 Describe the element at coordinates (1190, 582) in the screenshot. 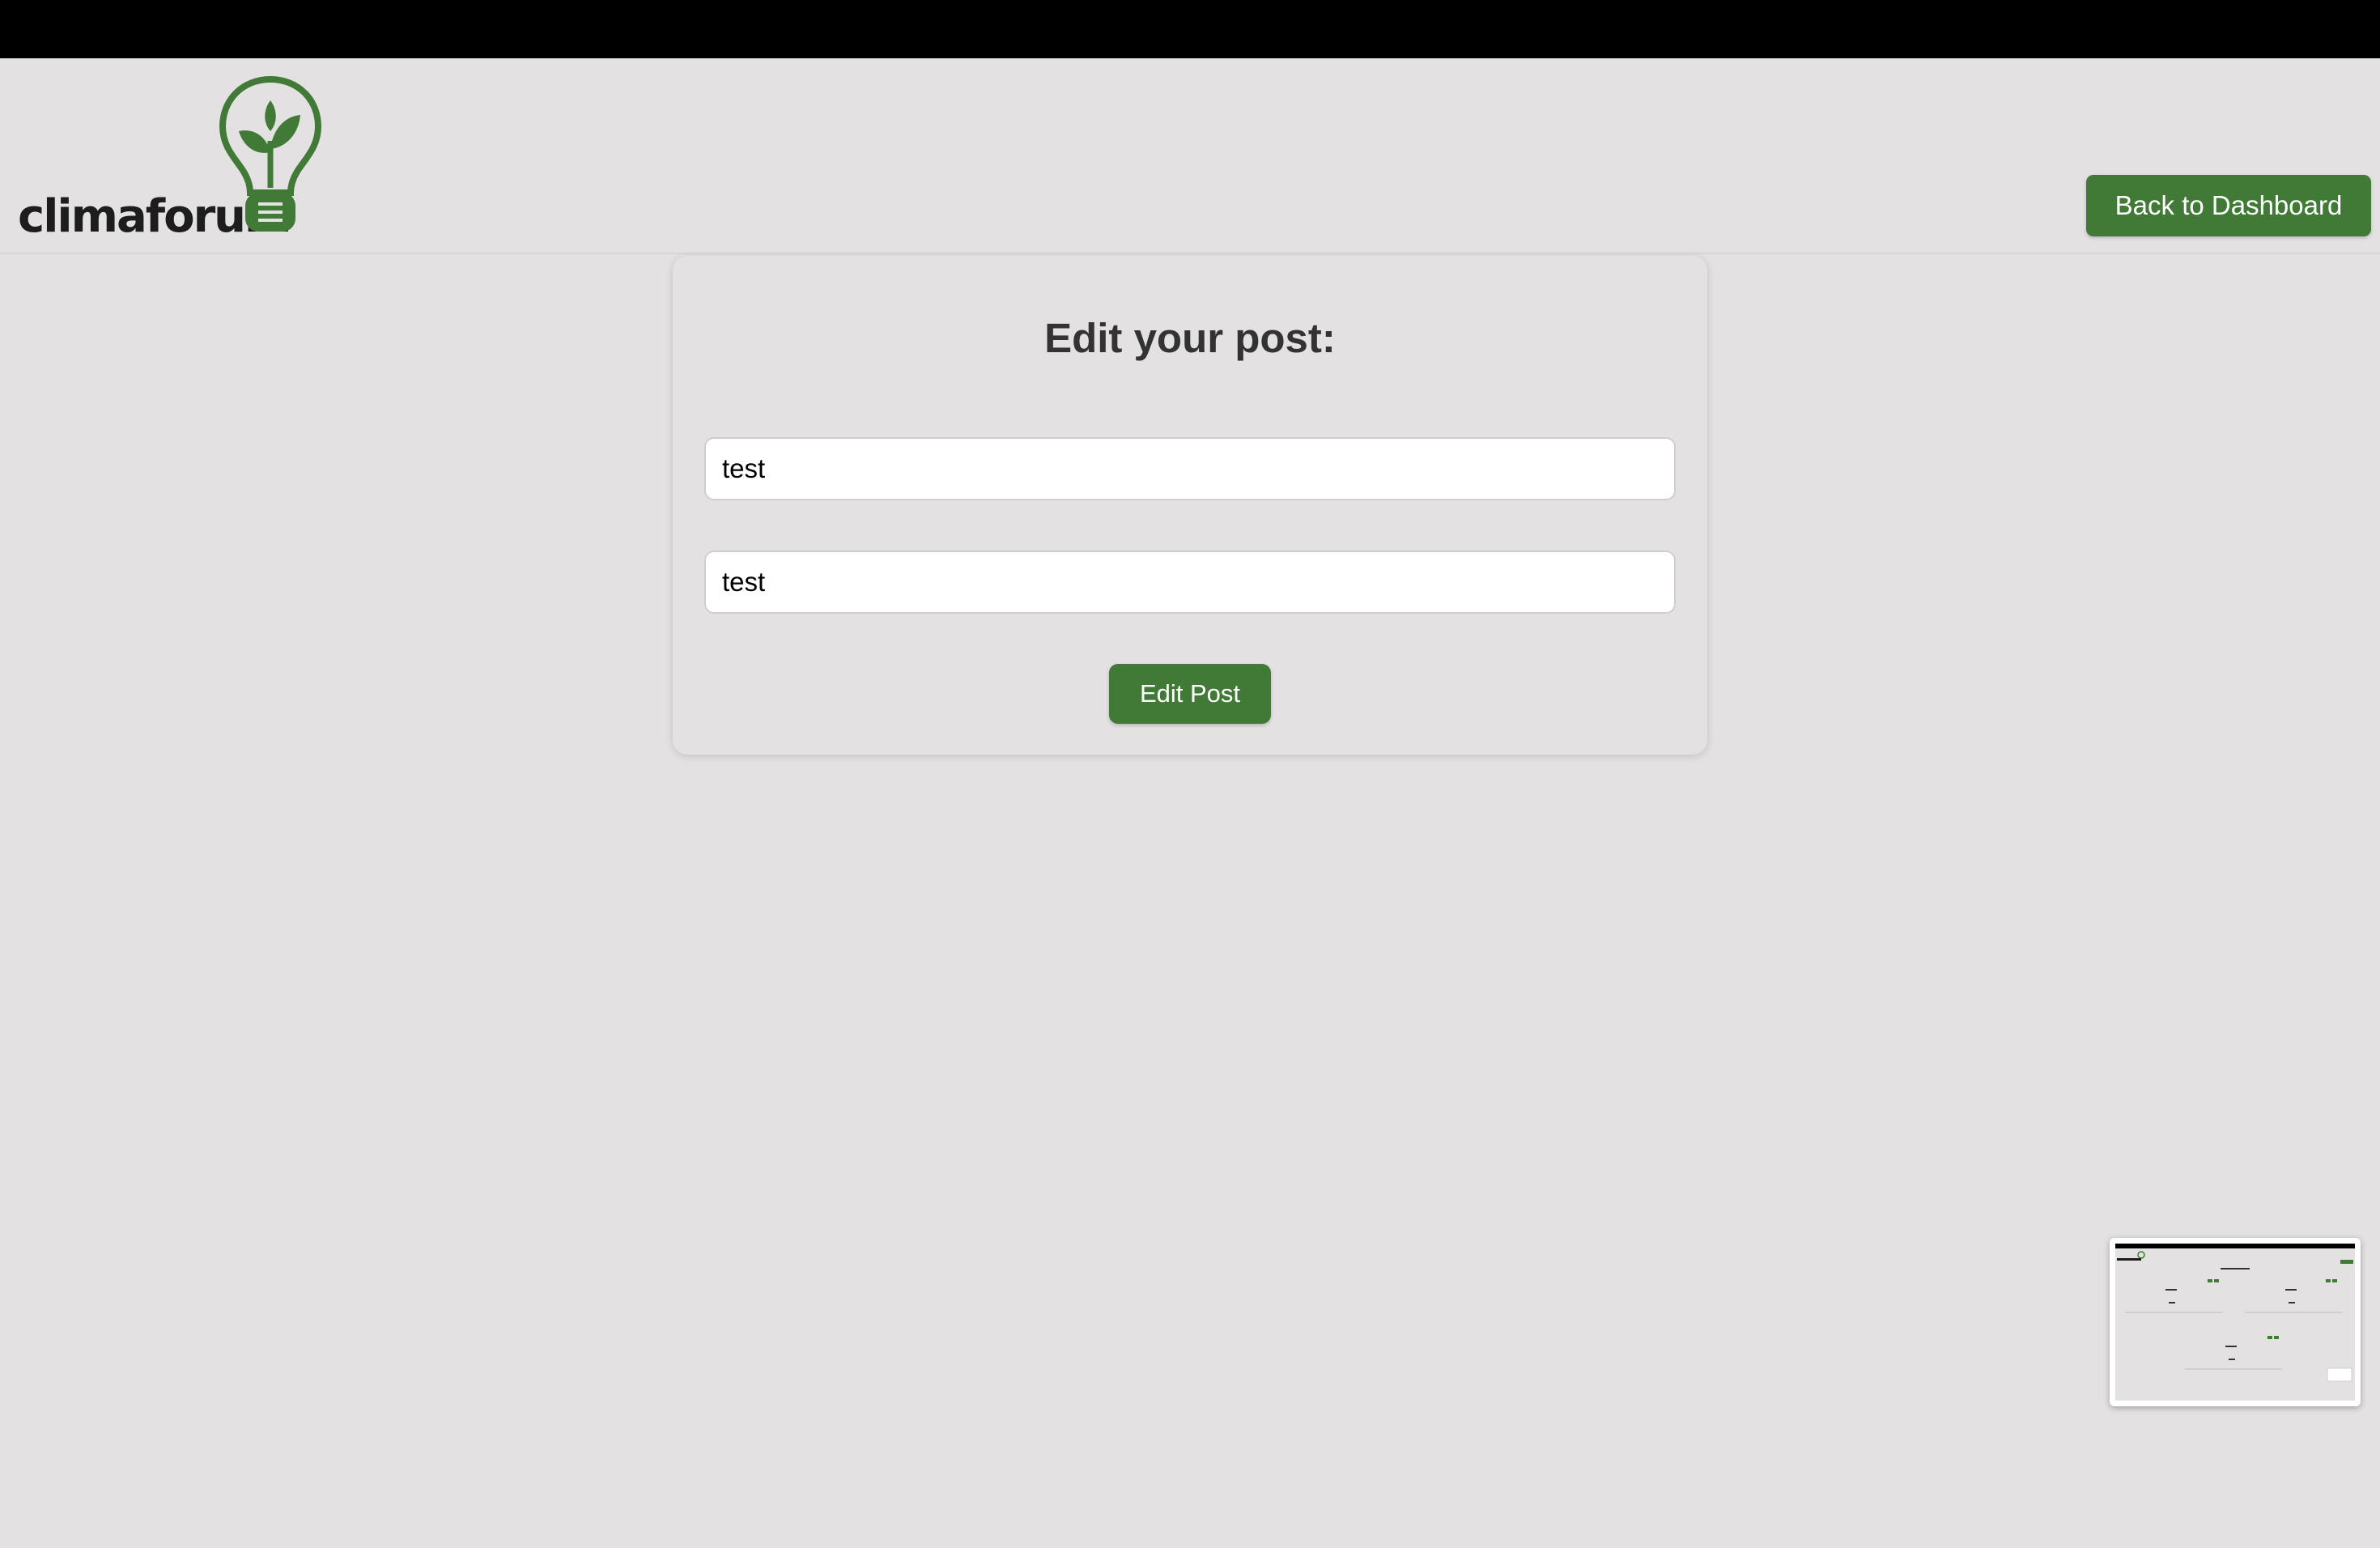

I see `post-content-input` at that location.